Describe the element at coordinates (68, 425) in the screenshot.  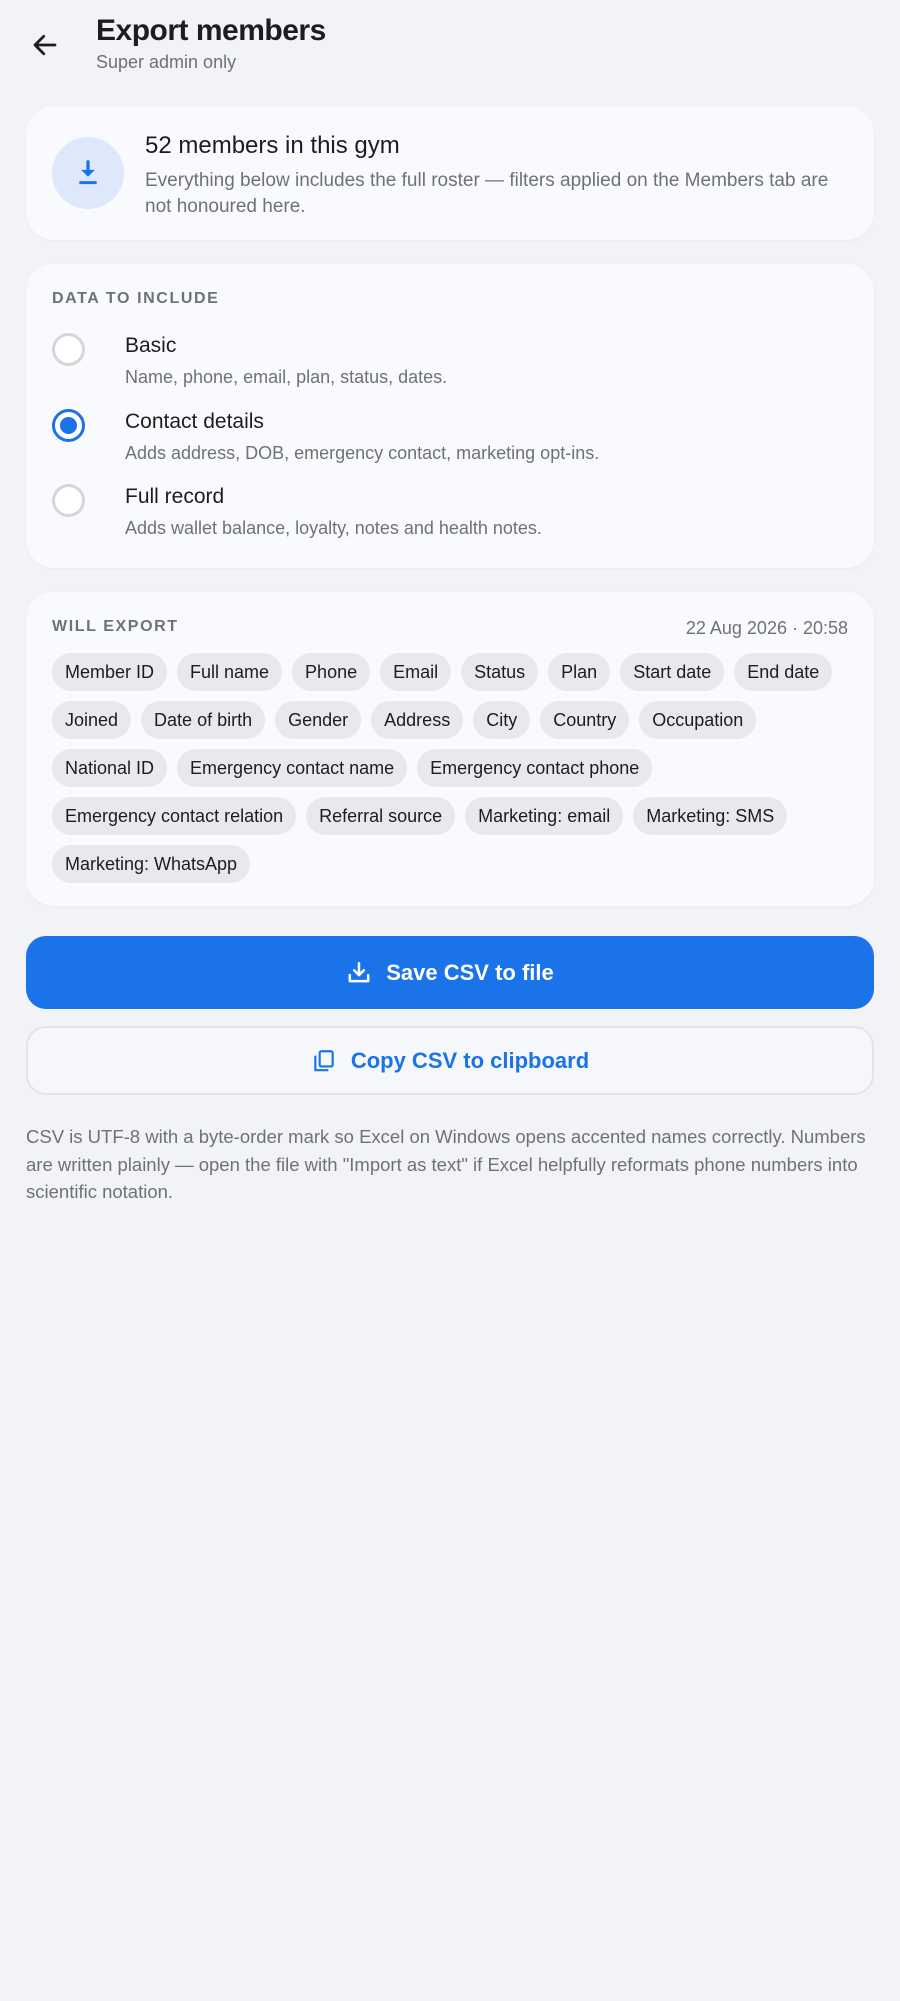
I see `radio-contact-details` at that location.